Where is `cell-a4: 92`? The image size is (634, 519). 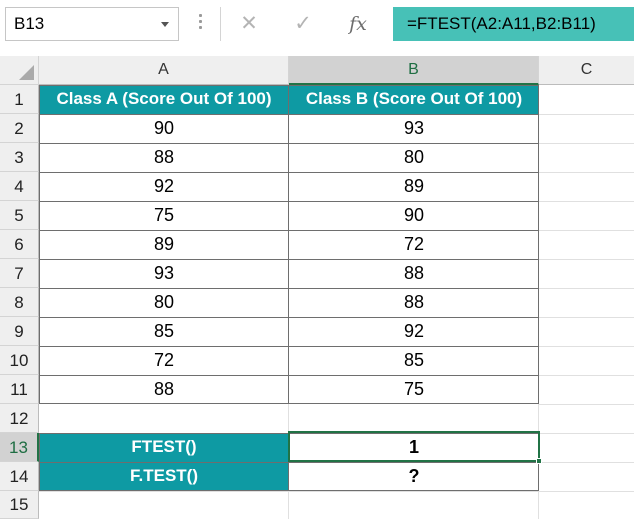
cell-a4: 92 is located at coordinates (164, 186).